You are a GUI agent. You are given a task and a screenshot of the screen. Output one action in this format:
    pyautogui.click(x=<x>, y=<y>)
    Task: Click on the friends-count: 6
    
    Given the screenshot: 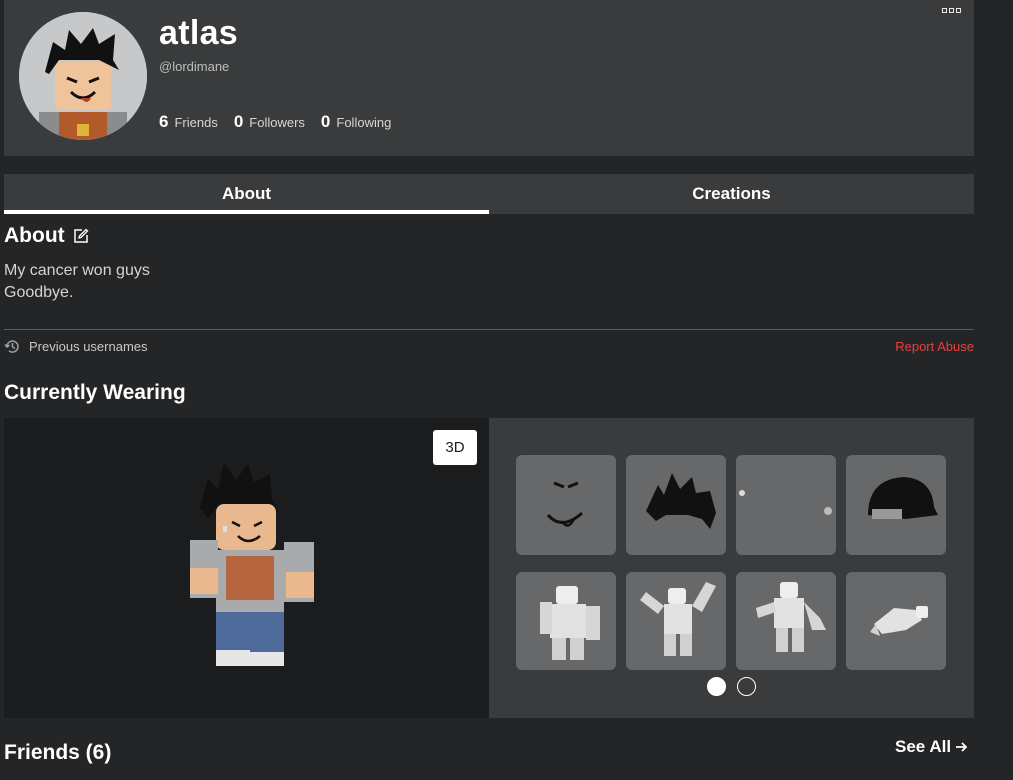 What is the action you would take?
    pyautogui.click(x=164, y=121)
    